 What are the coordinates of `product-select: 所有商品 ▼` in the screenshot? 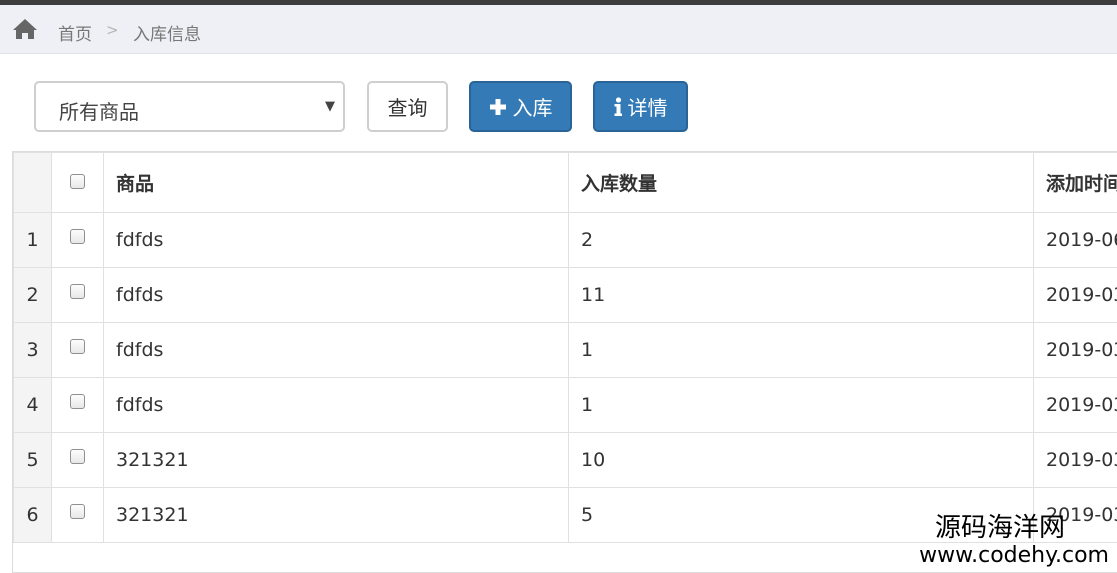 It's located at (189, 106).